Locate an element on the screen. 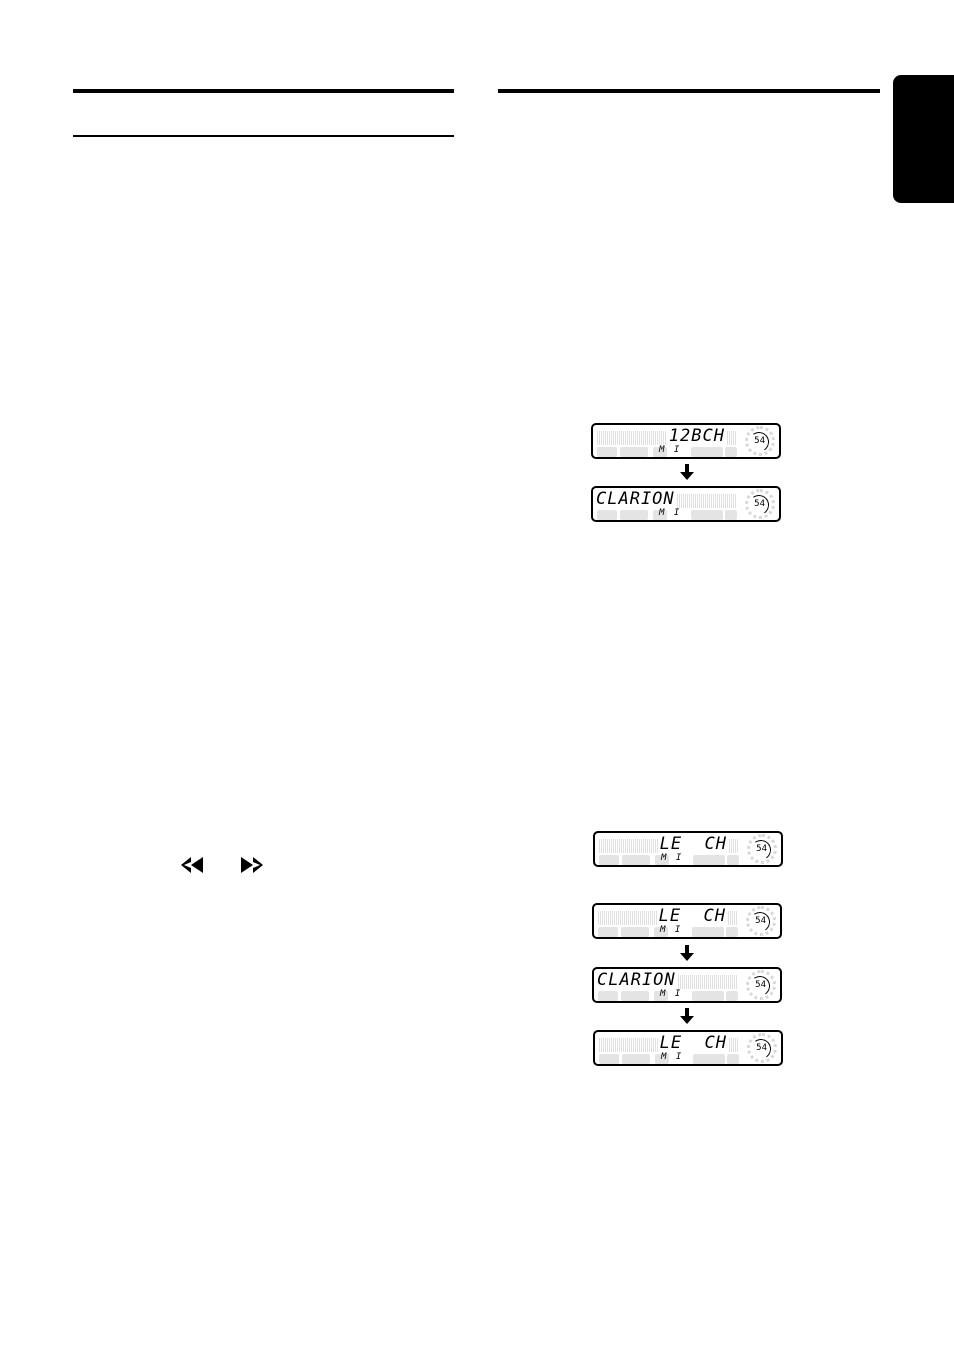 This screenshot has width=954, height=1352. language-side-tab is located at coordinates (923, 139).